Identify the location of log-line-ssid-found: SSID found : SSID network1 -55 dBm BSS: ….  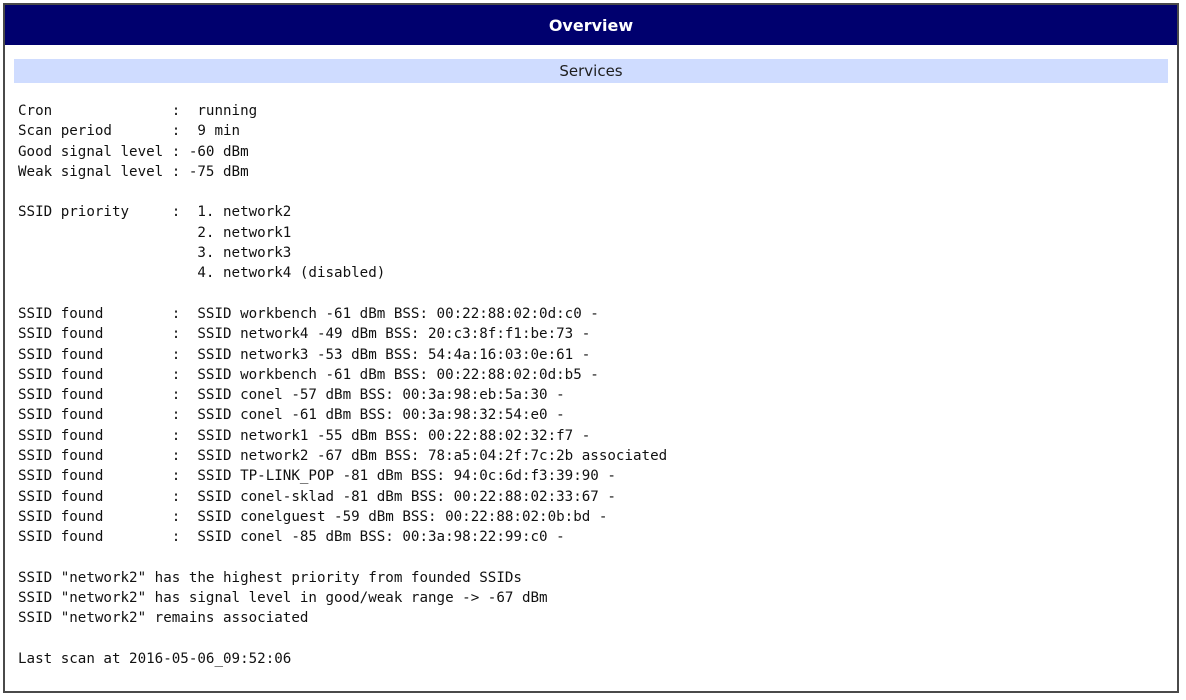
(304, 435).